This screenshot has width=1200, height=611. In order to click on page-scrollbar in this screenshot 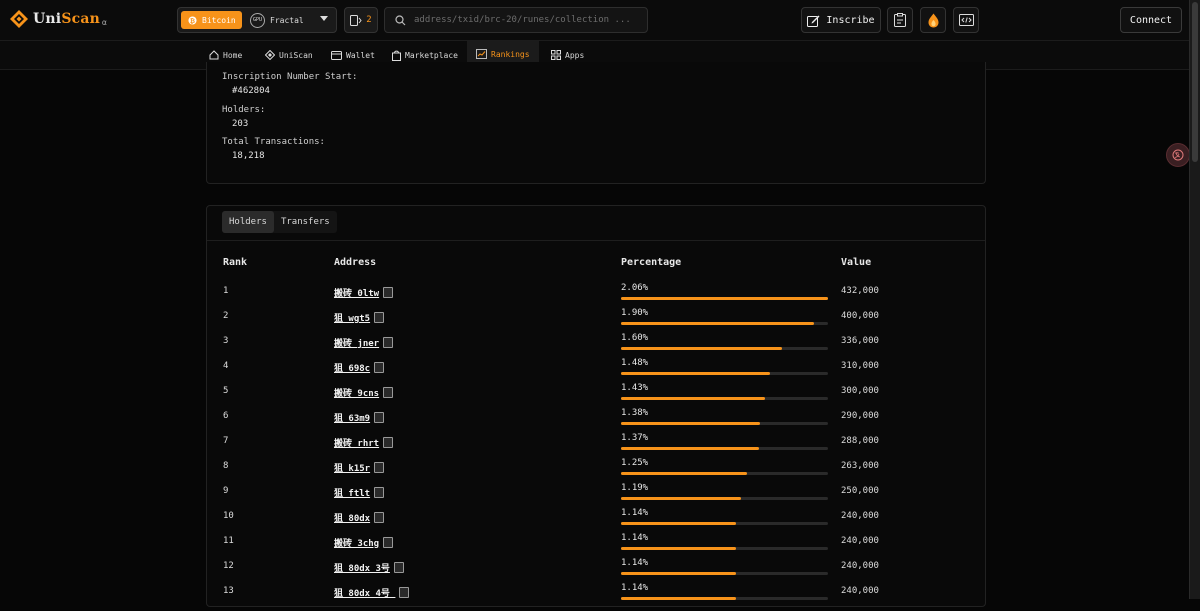, I will do `click(1194, 299)`.